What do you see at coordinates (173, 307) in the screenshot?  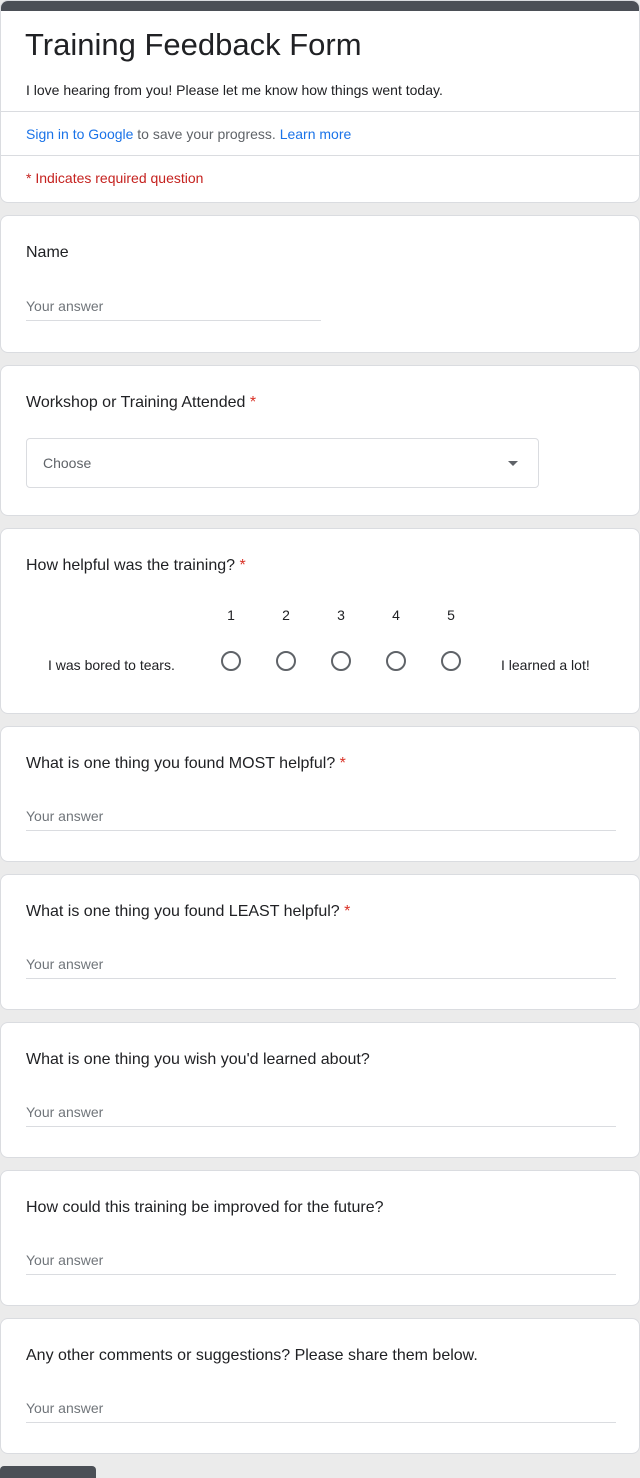 I see `name-input: Your answer` at bounding box center [173, 307].